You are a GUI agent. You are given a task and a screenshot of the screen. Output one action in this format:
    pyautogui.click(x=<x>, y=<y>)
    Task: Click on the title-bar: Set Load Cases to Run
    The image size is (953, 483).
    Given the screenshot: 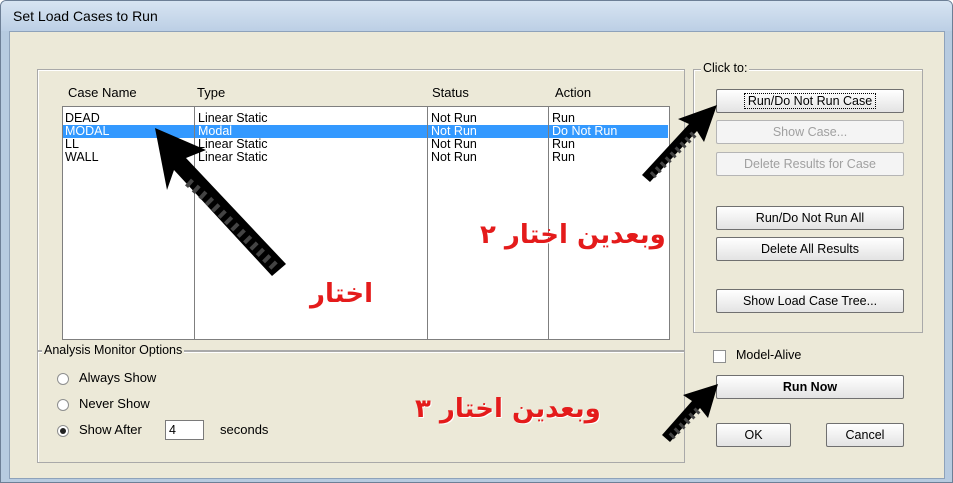 What is the action you would take?
    pyautogui.click(x=476, y=16)
    